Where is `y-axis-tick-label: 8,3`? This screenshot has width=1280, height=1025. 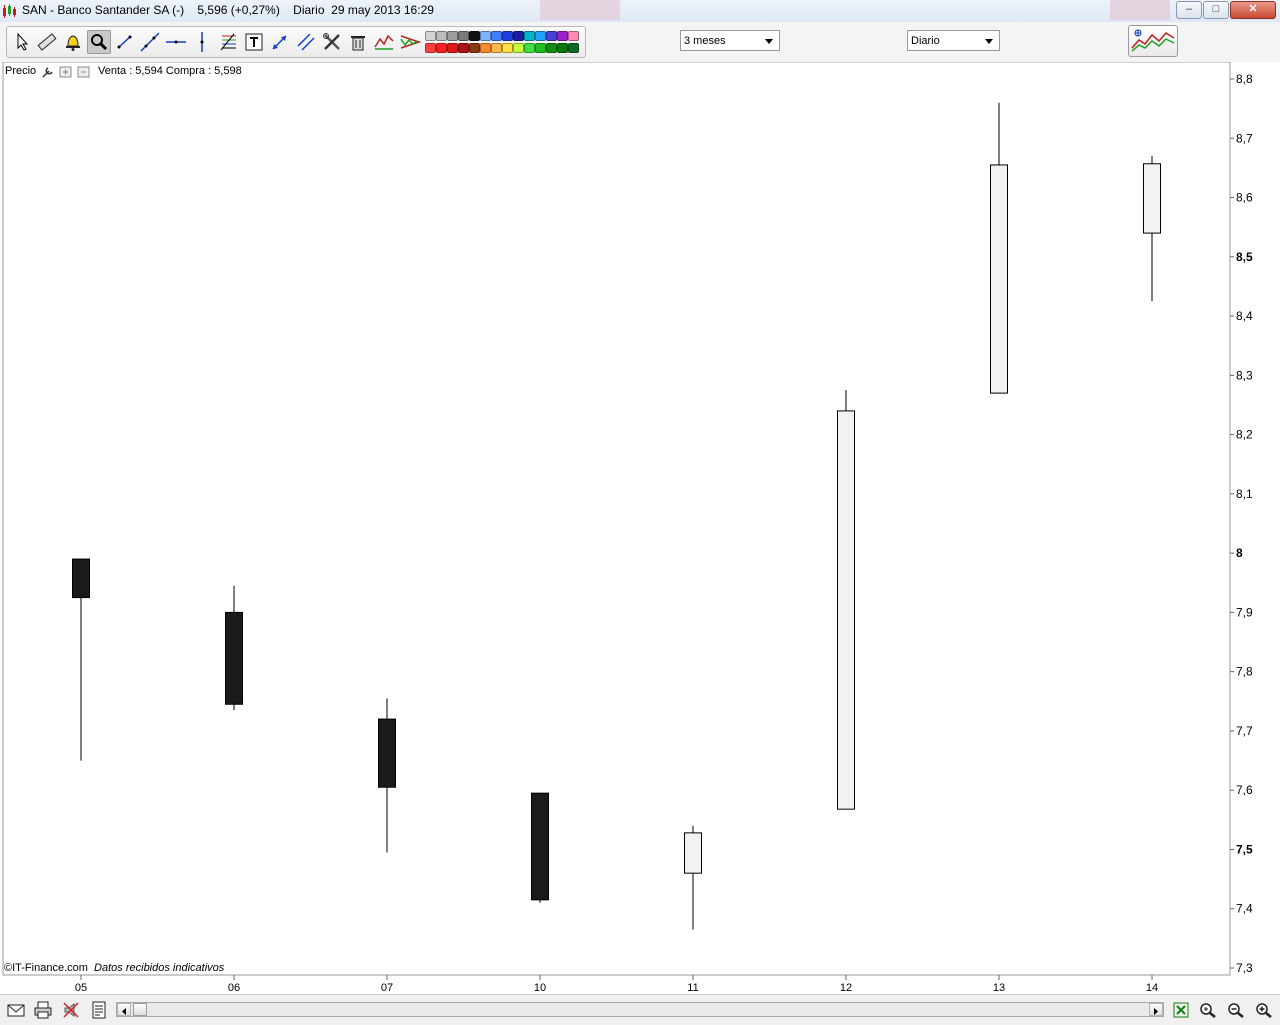 y-axis-tick-label: 8,3 is located at coordinates (1244, 375).